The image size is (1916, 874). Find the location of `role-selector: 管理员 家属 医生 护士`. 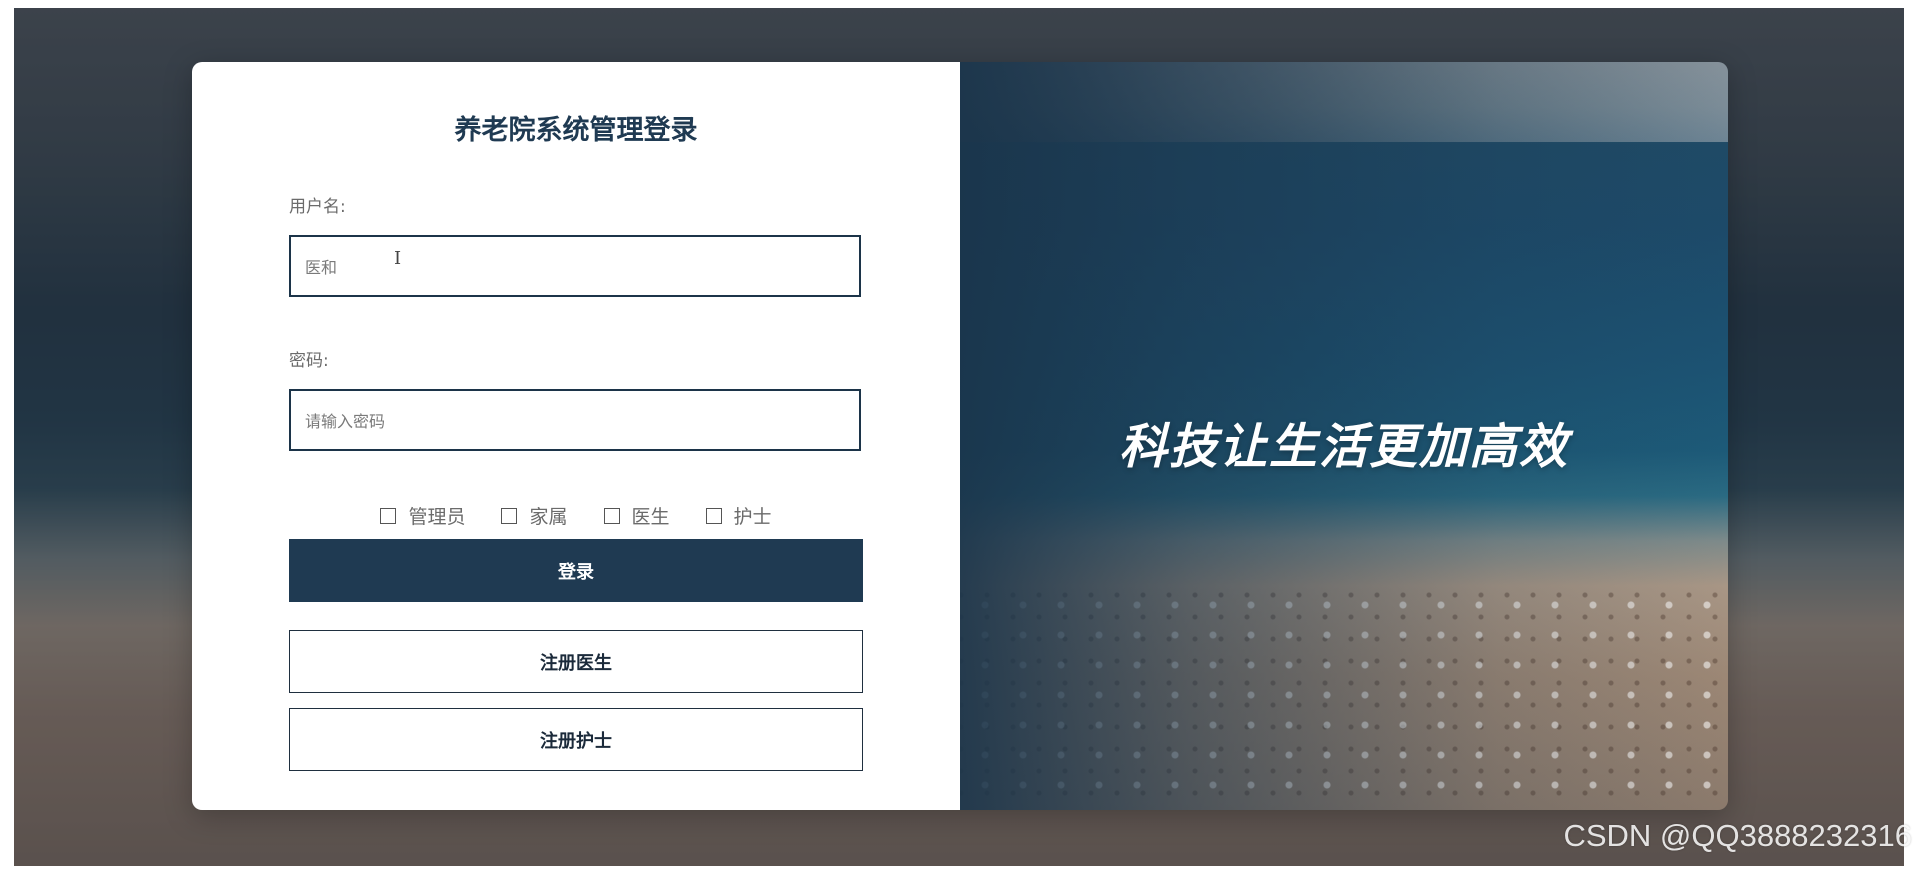

role-selector: 管理员 家属 医生 护士 is located at coordinates (576, 515).